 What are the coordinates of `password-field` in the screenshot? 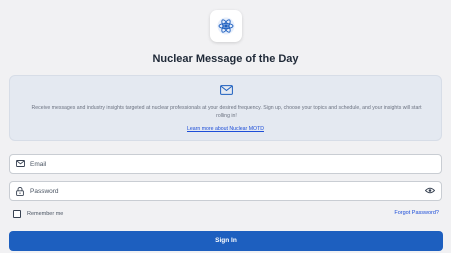 It's located at (225, 191).